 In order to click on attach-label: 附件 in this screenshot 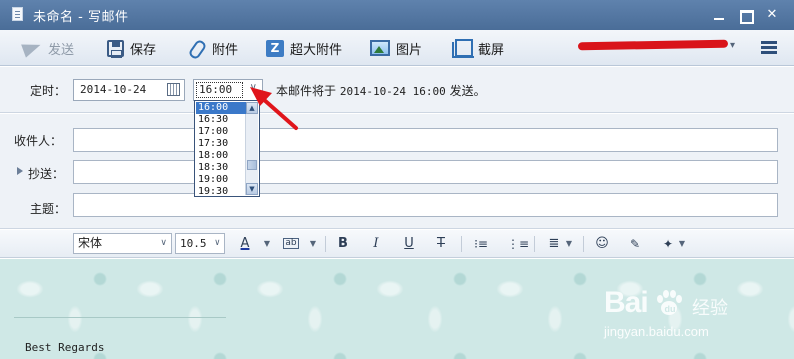, I will do `click(225, 50)`.